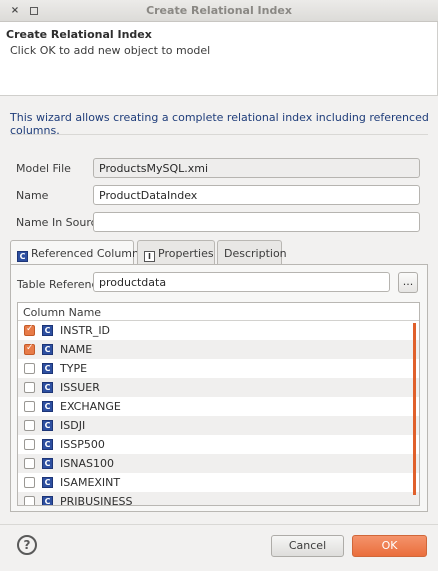  I want to click on tab-label: Description, so click(255, 253).